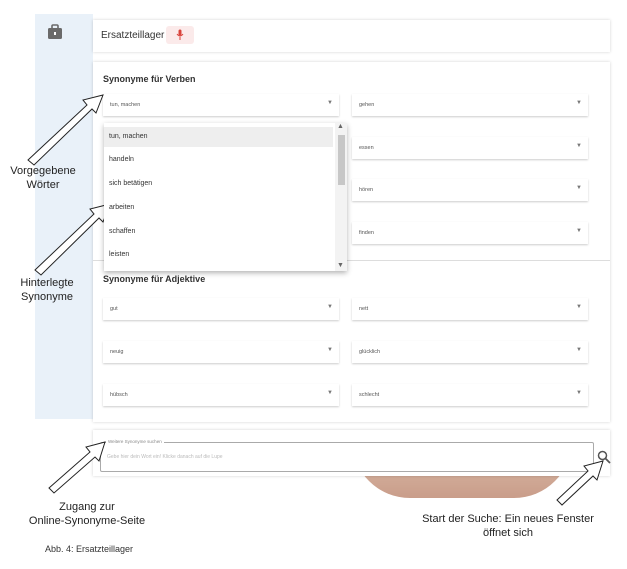 This screenshot has height=569, width=627. What do you see at coordinates (87, 514) in the screenshot?
I see `annotation-zugang: Zugang zur Online-Synonyme-Seite` at bounding box center [87, 514].